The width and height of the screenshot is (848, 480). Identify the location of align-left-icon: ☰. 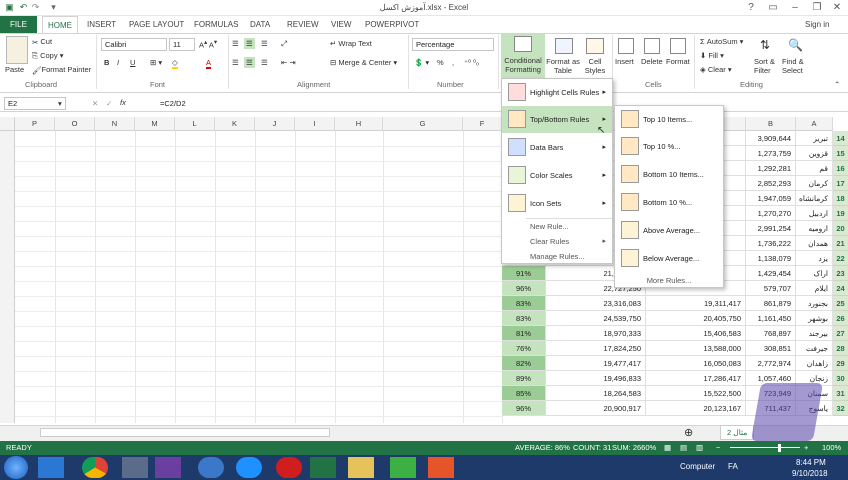
(235, 62).